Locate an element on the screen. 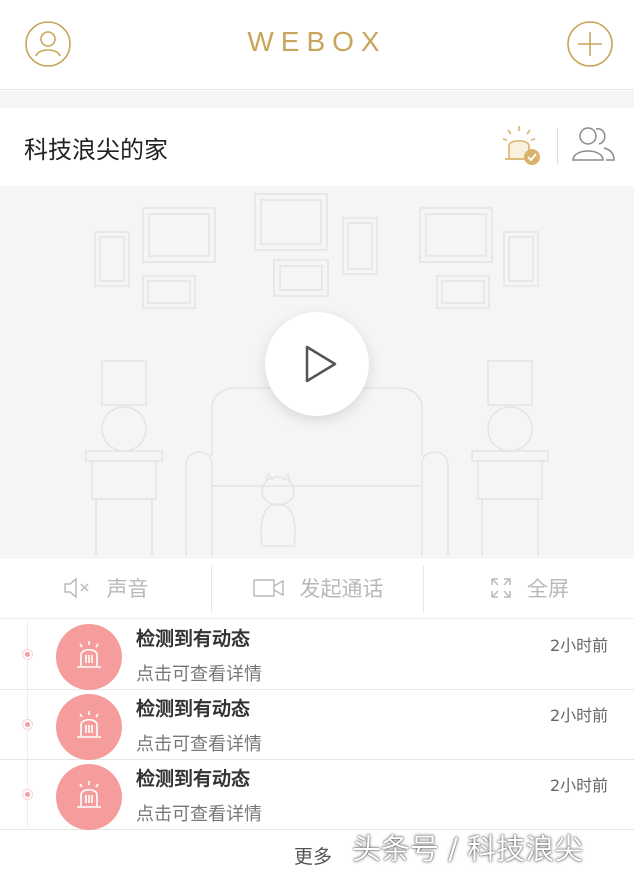  video-camera-icon is located at coordinates (268, 588).